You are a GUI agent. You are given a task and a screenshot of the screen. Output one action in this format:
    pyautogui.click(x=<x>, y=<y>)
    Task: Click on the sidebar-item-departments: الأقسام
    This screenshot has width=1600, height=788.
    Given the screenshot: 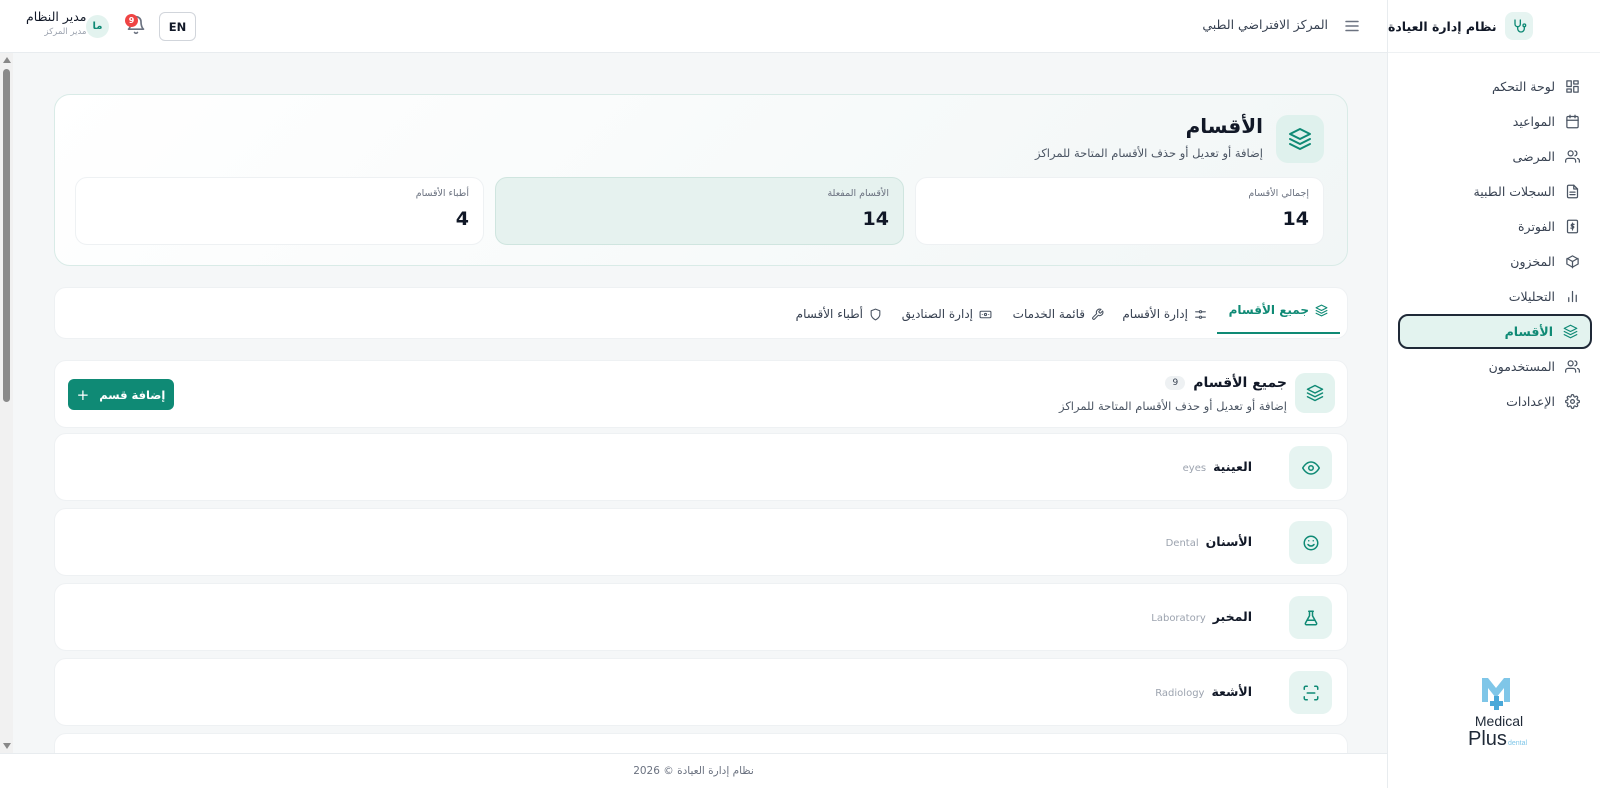 What is the action you would take?
    pyautogui.click(x=1495, y=331)
    